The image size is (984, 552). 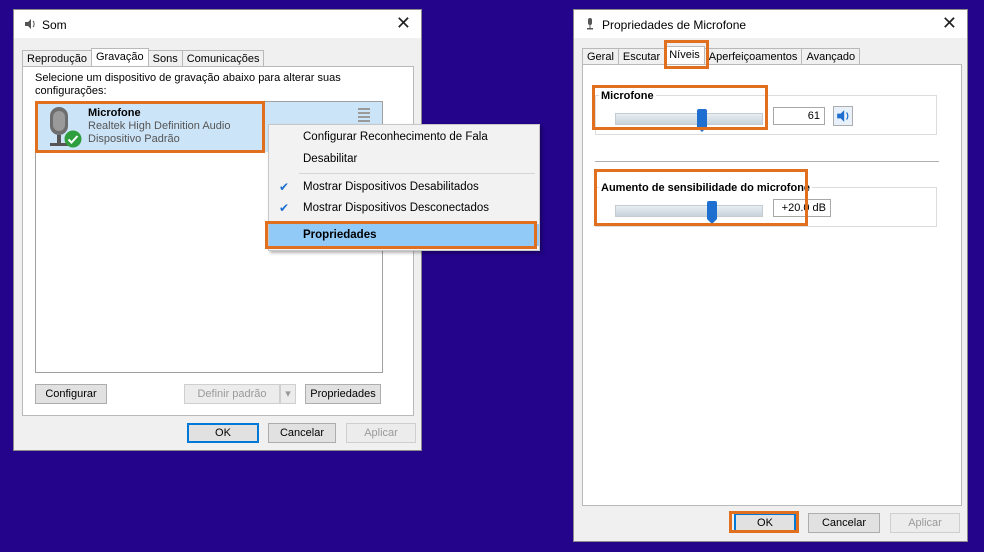 What do you see at coordinates (590, 24) in the screenshot?
I see `microphone-small-icon` at bounding box center [590, 24].